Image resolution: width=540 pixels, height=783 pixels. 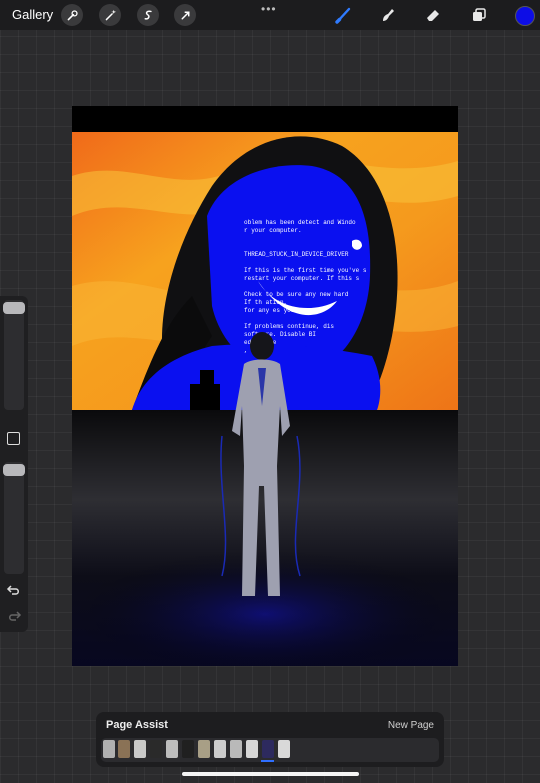 I want to click on redo-icon, so click(x=14, y=616).